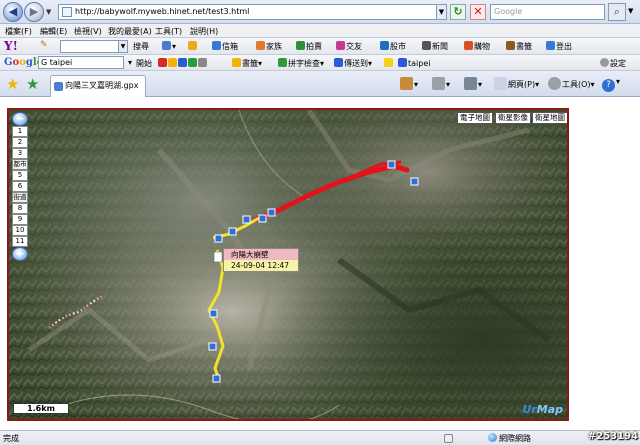 This screenshot has height=445, width=640. I want to click on auction-icon, so click(300, 45).